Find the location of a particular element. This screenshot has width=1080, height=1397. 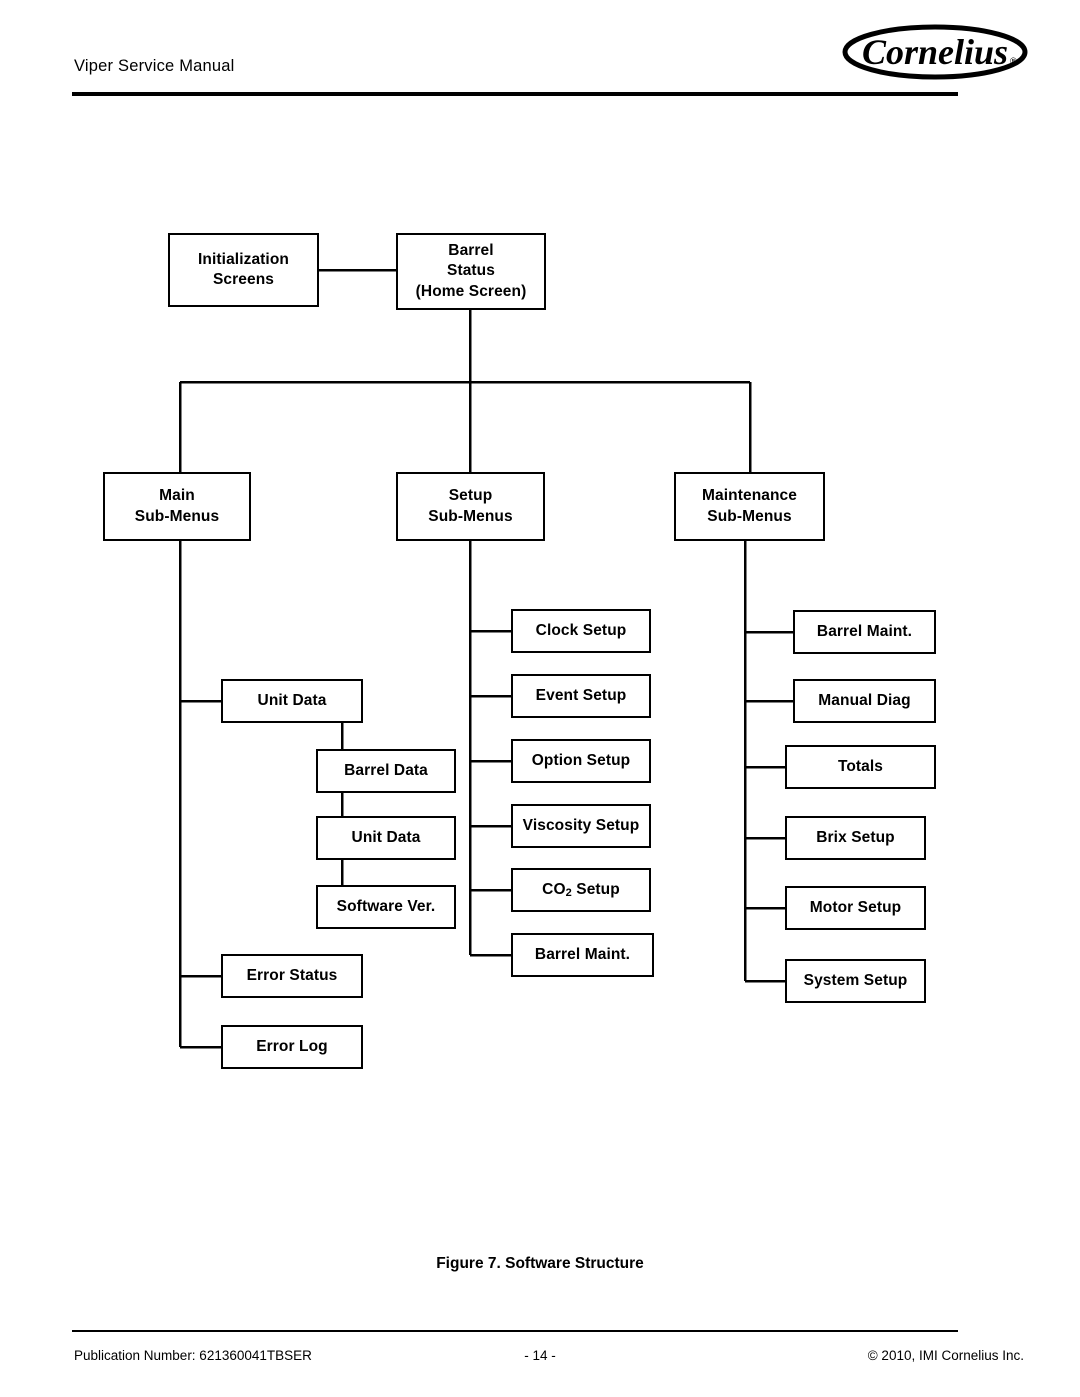

node-label: Clock Setup is located at coordinates (581, 630).